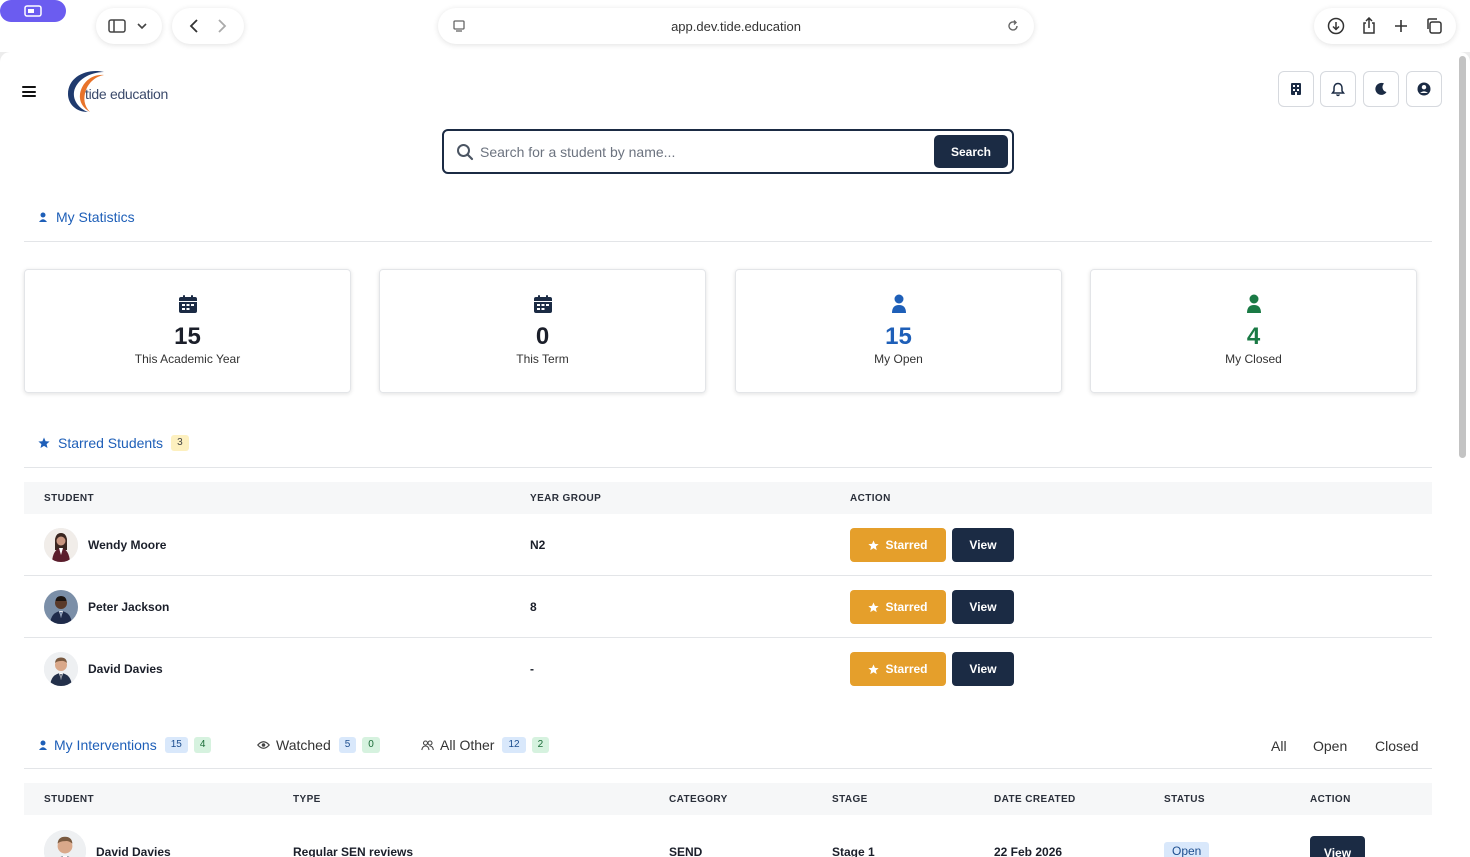  I want to click on intervention-category: SEND, so click(686, 851).